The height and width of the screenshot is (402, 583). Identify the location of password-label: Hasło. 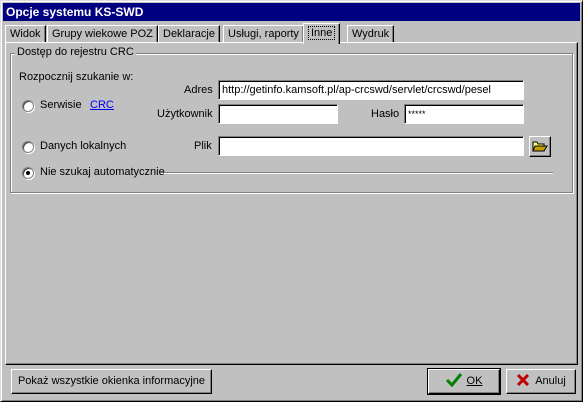
(385, 114).